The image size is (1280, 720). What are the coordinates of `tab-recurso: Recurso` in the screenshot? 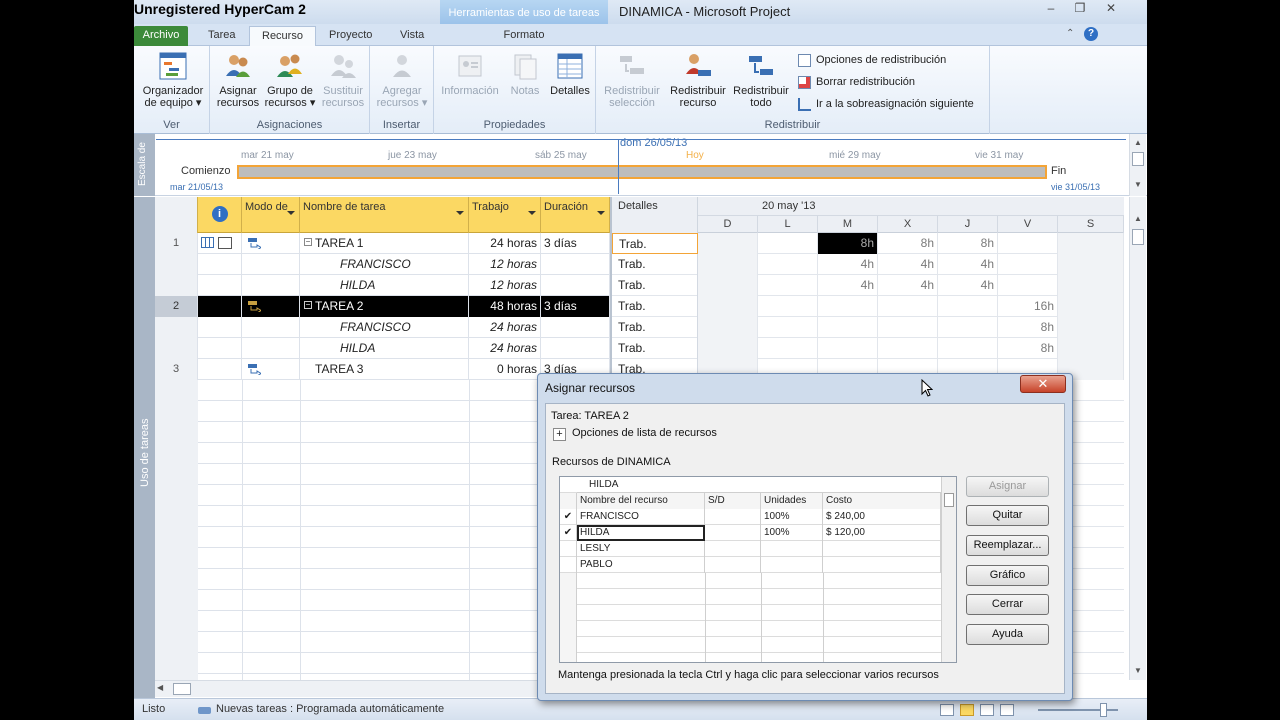 It's located at (282, 36).